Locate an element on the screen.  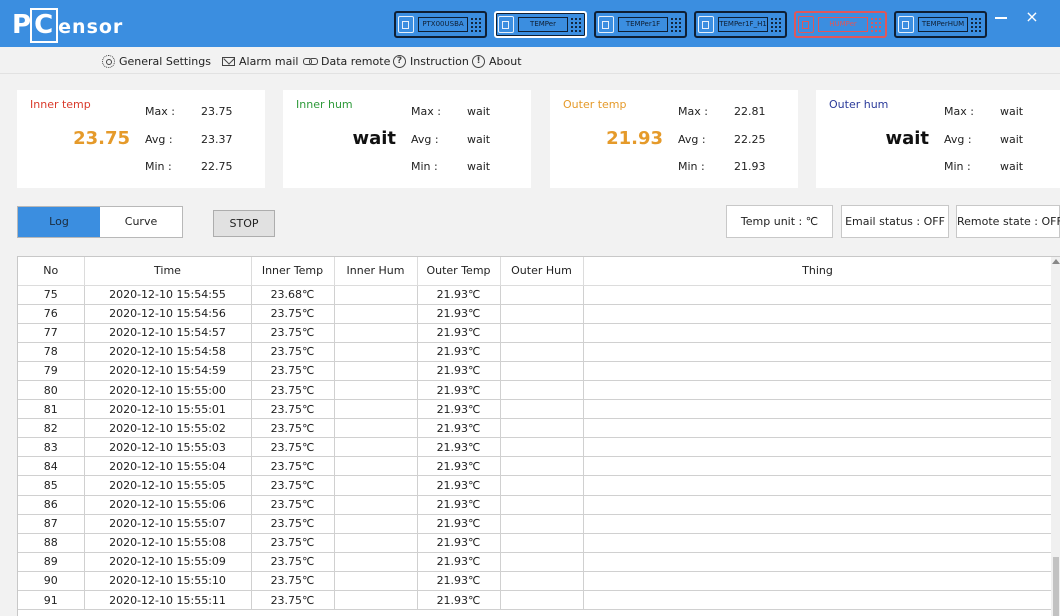
avg-value: wait is located at coordinates (479, 139).